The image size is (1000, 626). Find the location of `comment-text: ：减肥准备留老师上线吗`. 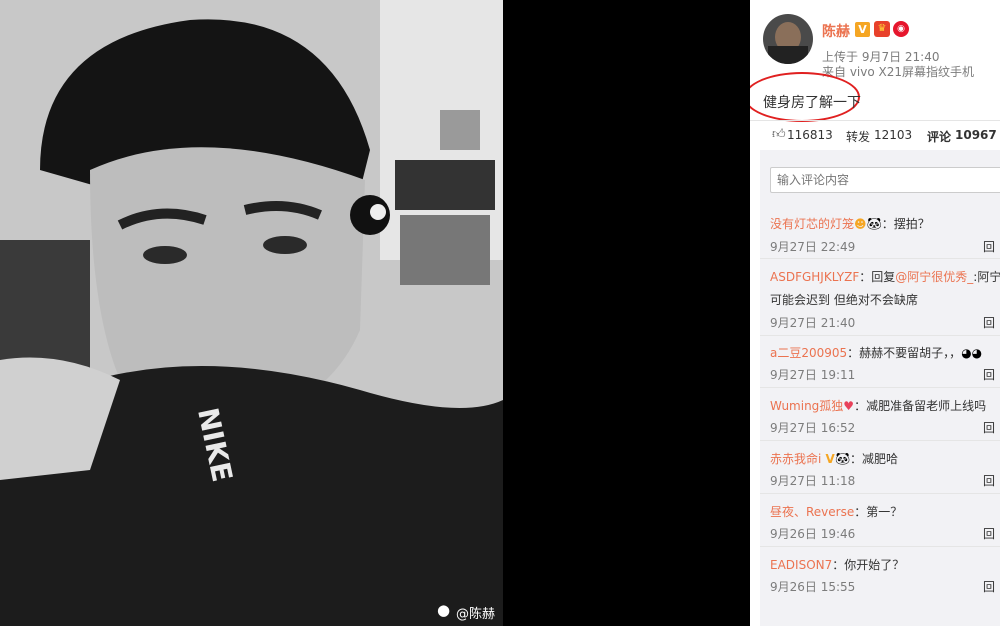

comment-text: ：减肥准备留老师上线吗 is located at coordinates (920, 406).